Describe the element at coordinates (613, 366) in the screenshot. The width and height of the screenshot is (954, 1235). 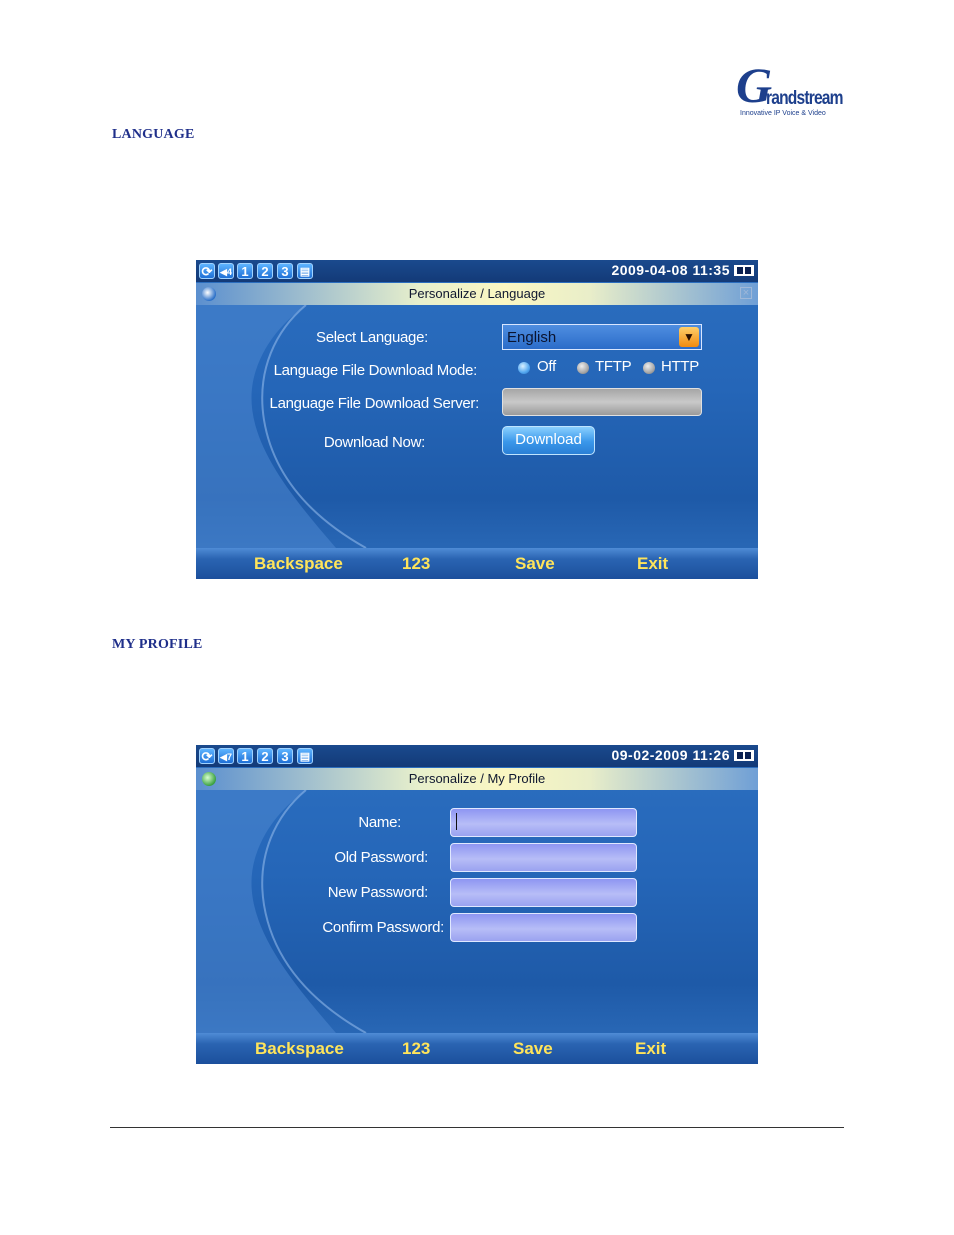
I see `radio-tftp-label: TFTP` at that location.